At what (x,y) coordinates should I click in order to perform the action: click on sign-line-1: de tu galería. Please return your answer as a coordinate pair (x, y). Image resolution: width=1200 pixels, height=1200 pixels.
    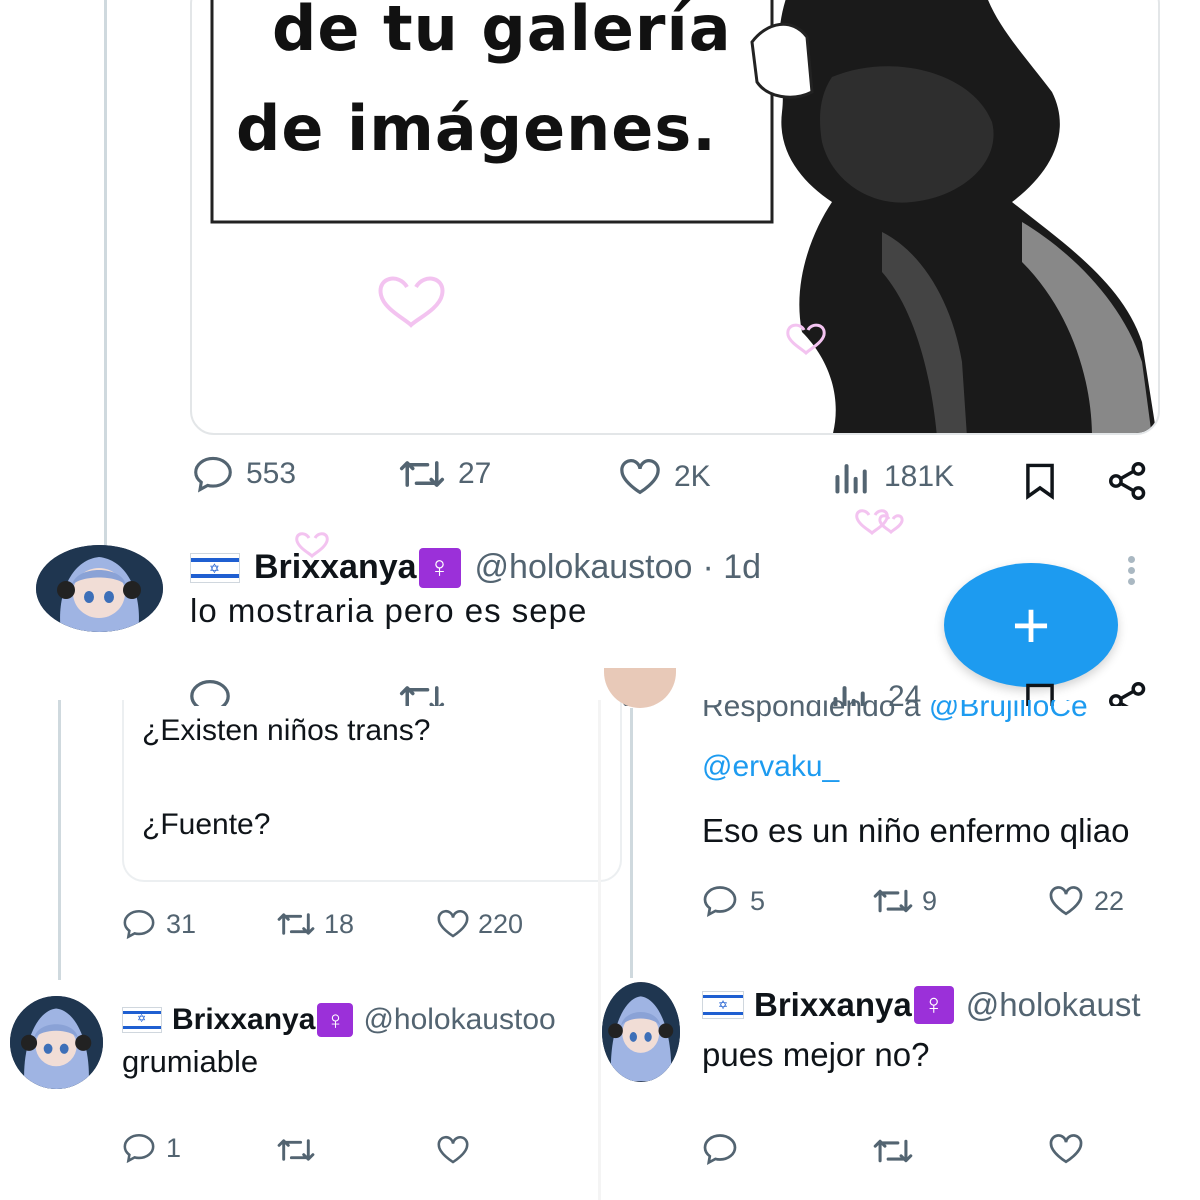
    Looking at the image, I should click on (502, 32).